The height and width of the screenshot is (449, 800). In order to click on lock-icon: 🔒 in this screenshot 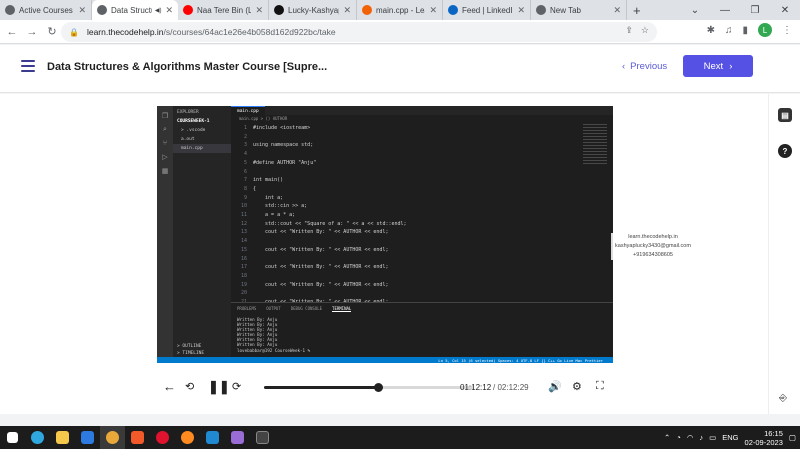, I will do `click(74, 32)`.